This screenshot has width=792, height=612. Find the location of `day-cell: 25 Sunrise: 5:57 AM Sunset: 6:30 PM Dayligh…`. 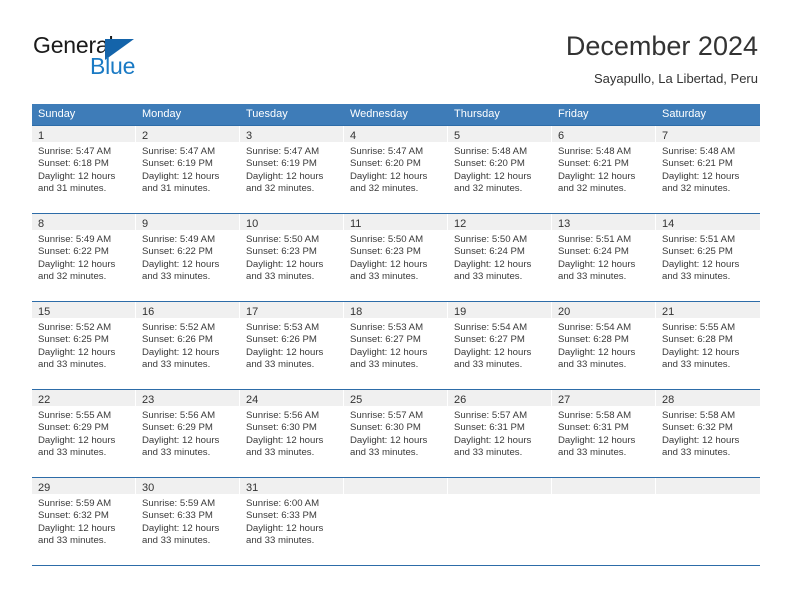

day-cell: 25 Sunrise: 5:57 AM Sunset: 6:30 PM Dayligh… is located at coordinates (396, 433).